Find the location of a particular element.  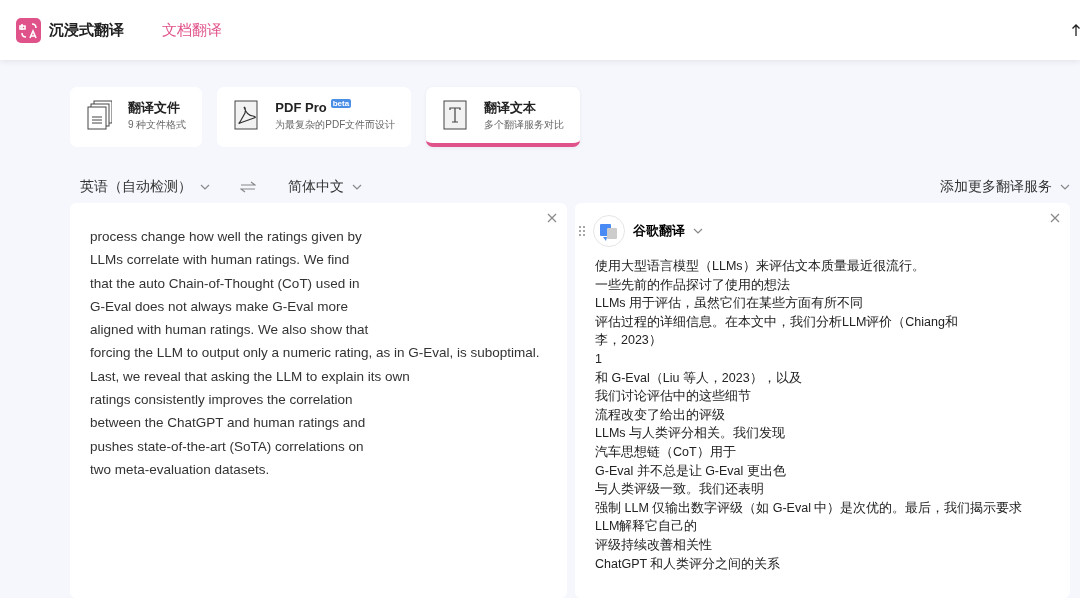

nav-link: 文档翻译 is located at coordinates (192, 30).